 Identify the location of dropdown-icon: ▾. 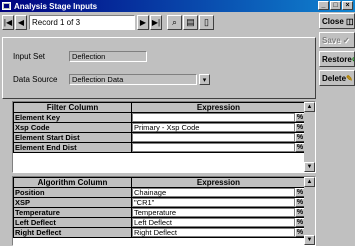
(204, 80).